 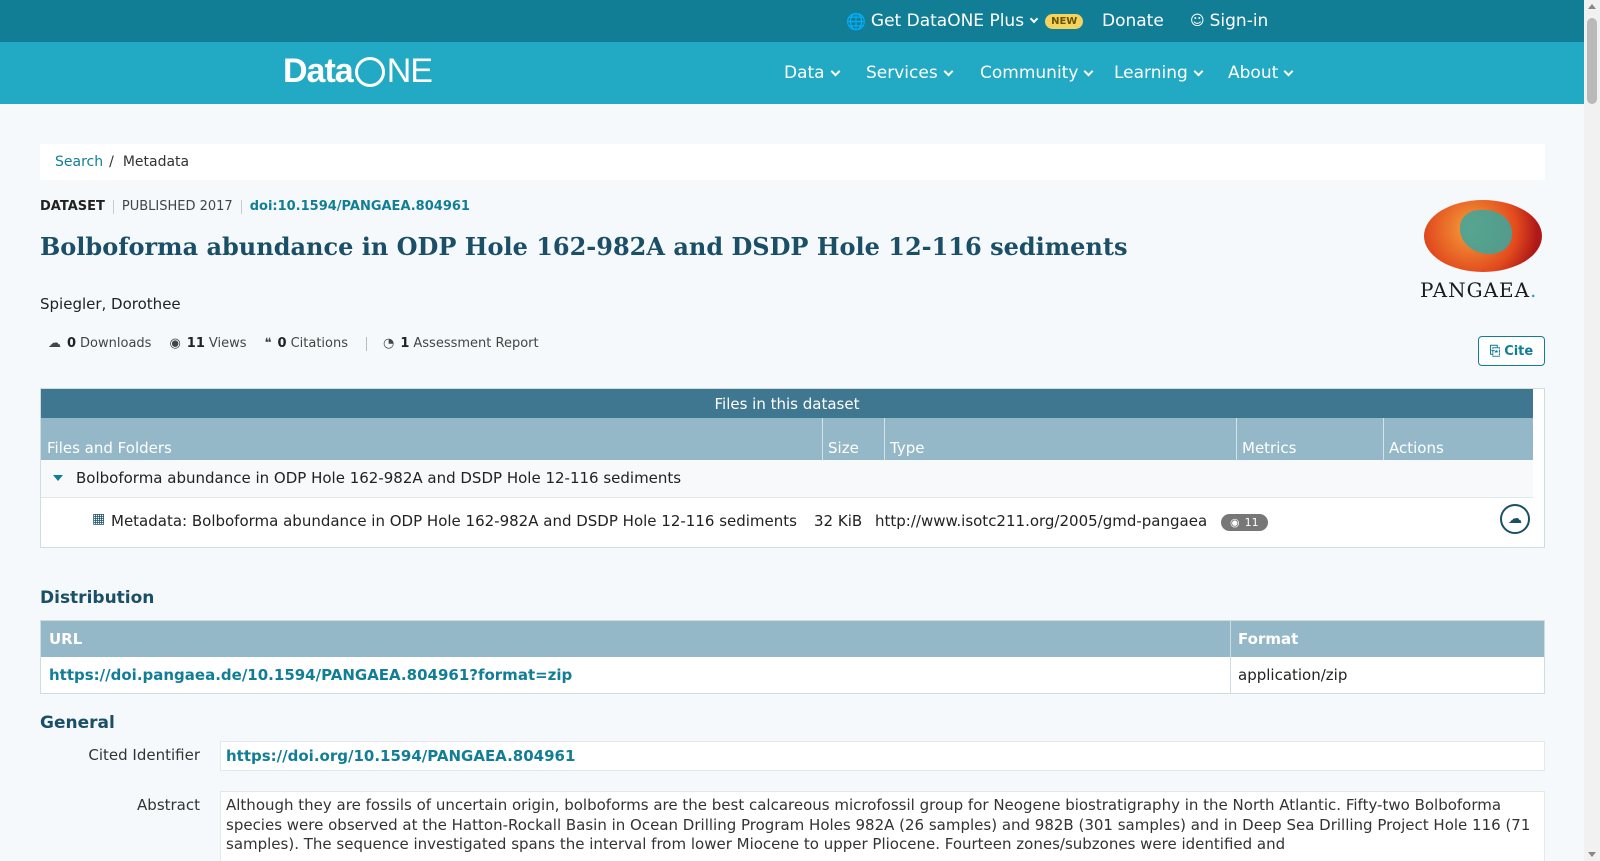 What do you see at coordinates (144, 755) in the screenshot?
I see `cited-identifier-label: Cited Identifier` at bounding box center [144, 755].